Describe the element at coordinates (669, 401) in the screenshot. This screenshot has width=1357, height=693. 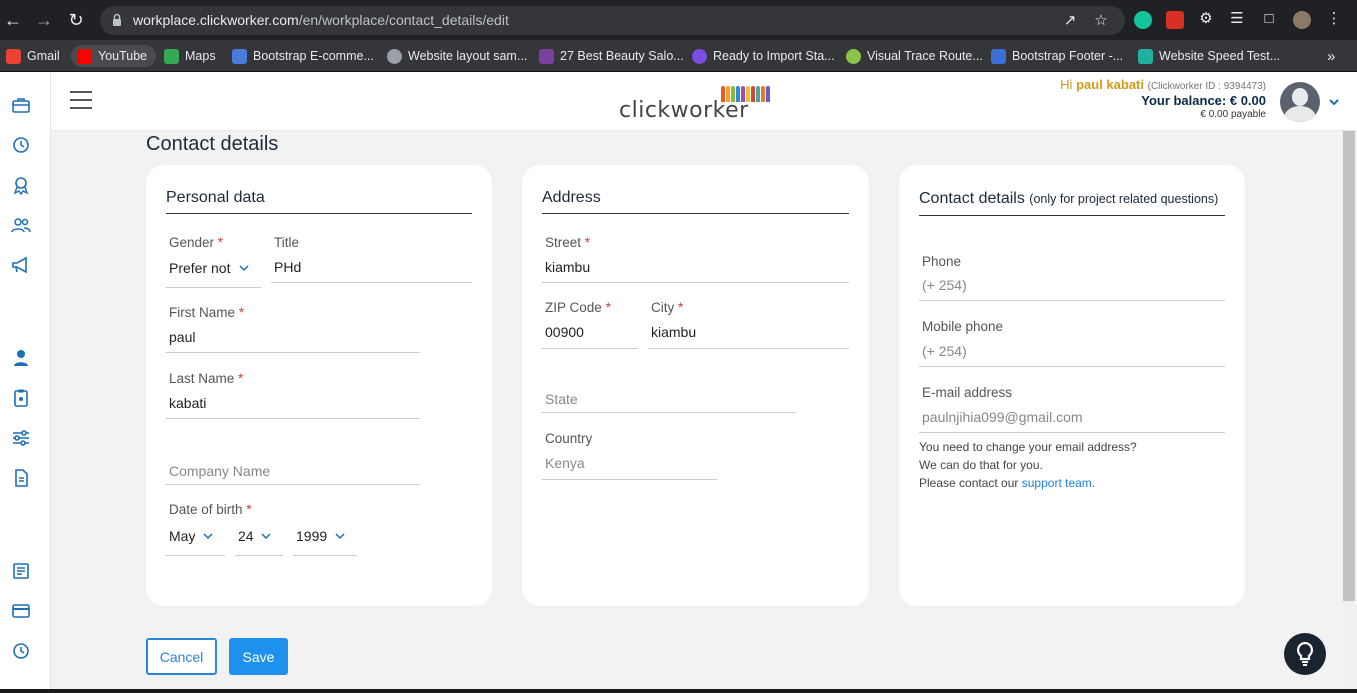
I see `state-field: State` at that location.